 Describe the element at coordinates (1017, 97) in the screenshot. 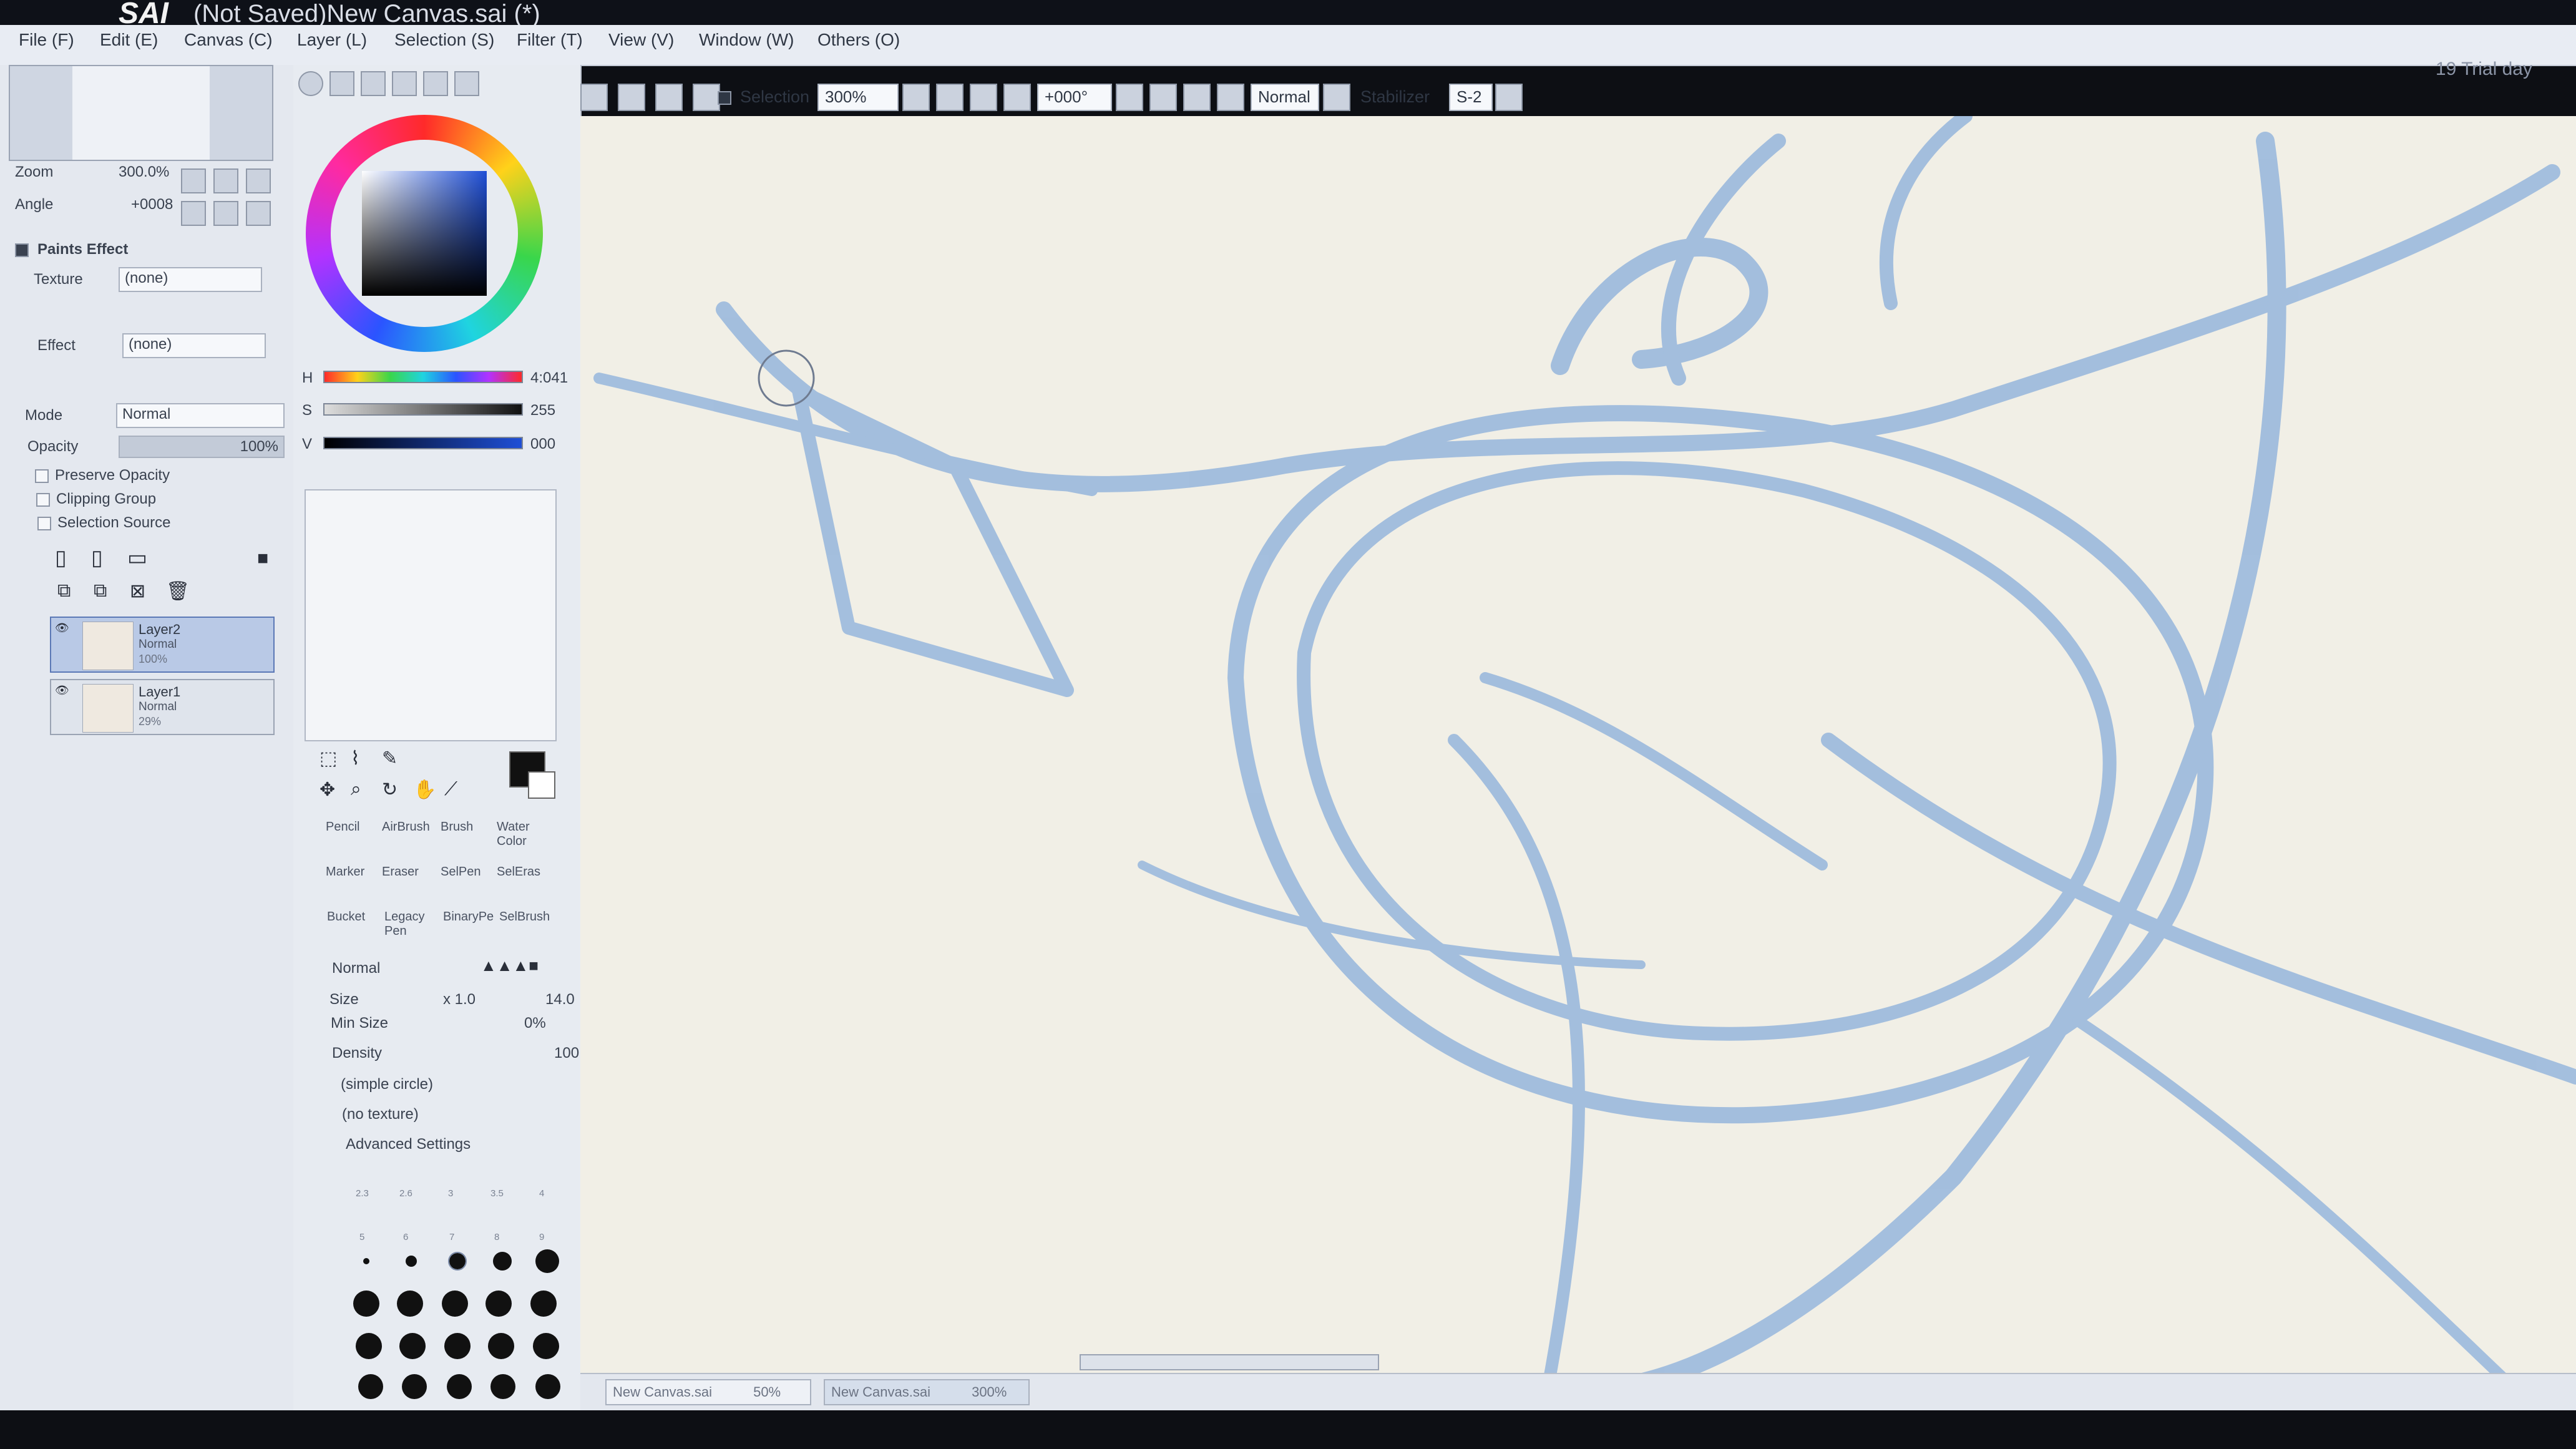

I see `zoom-fit-icon` at that location.